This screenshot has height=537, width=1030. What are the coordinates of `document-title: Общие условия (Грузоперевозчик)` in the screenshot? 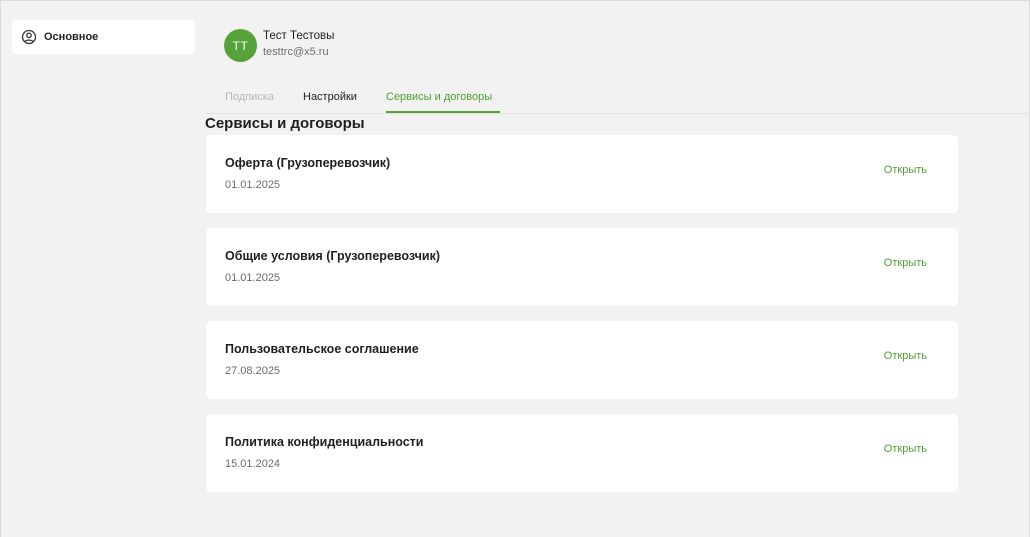 It's located at (332, 256).